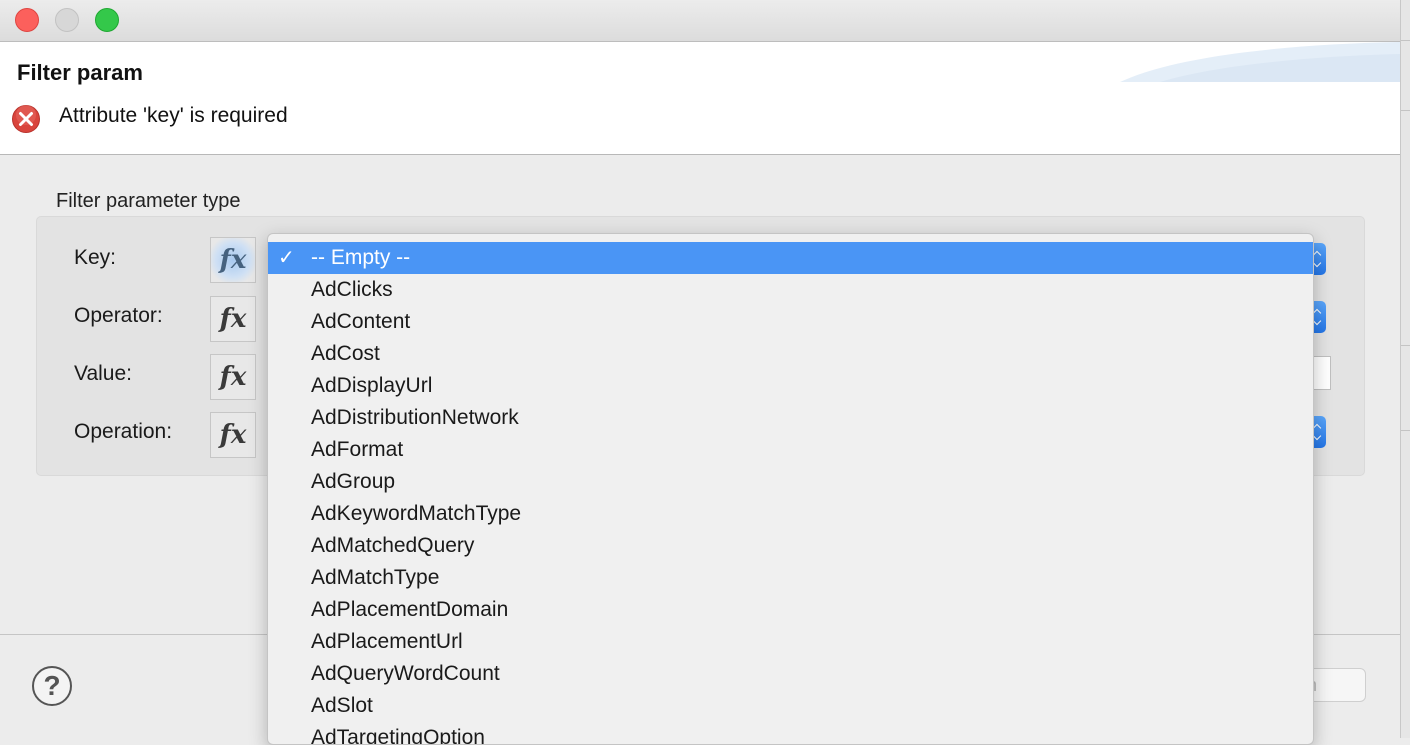 The image size is (1410, 745). I want to click on menu-item-adquerywordcount: AdQueryWordCount, so click(790, 674).